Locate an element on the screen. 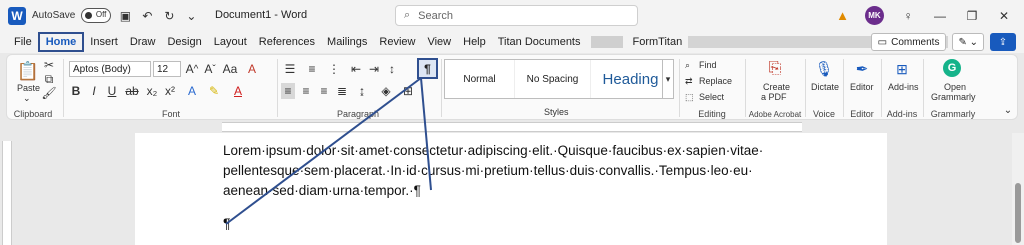 The image size is (1024, 245). tab-home: Home is located at coordinates (61, 42).